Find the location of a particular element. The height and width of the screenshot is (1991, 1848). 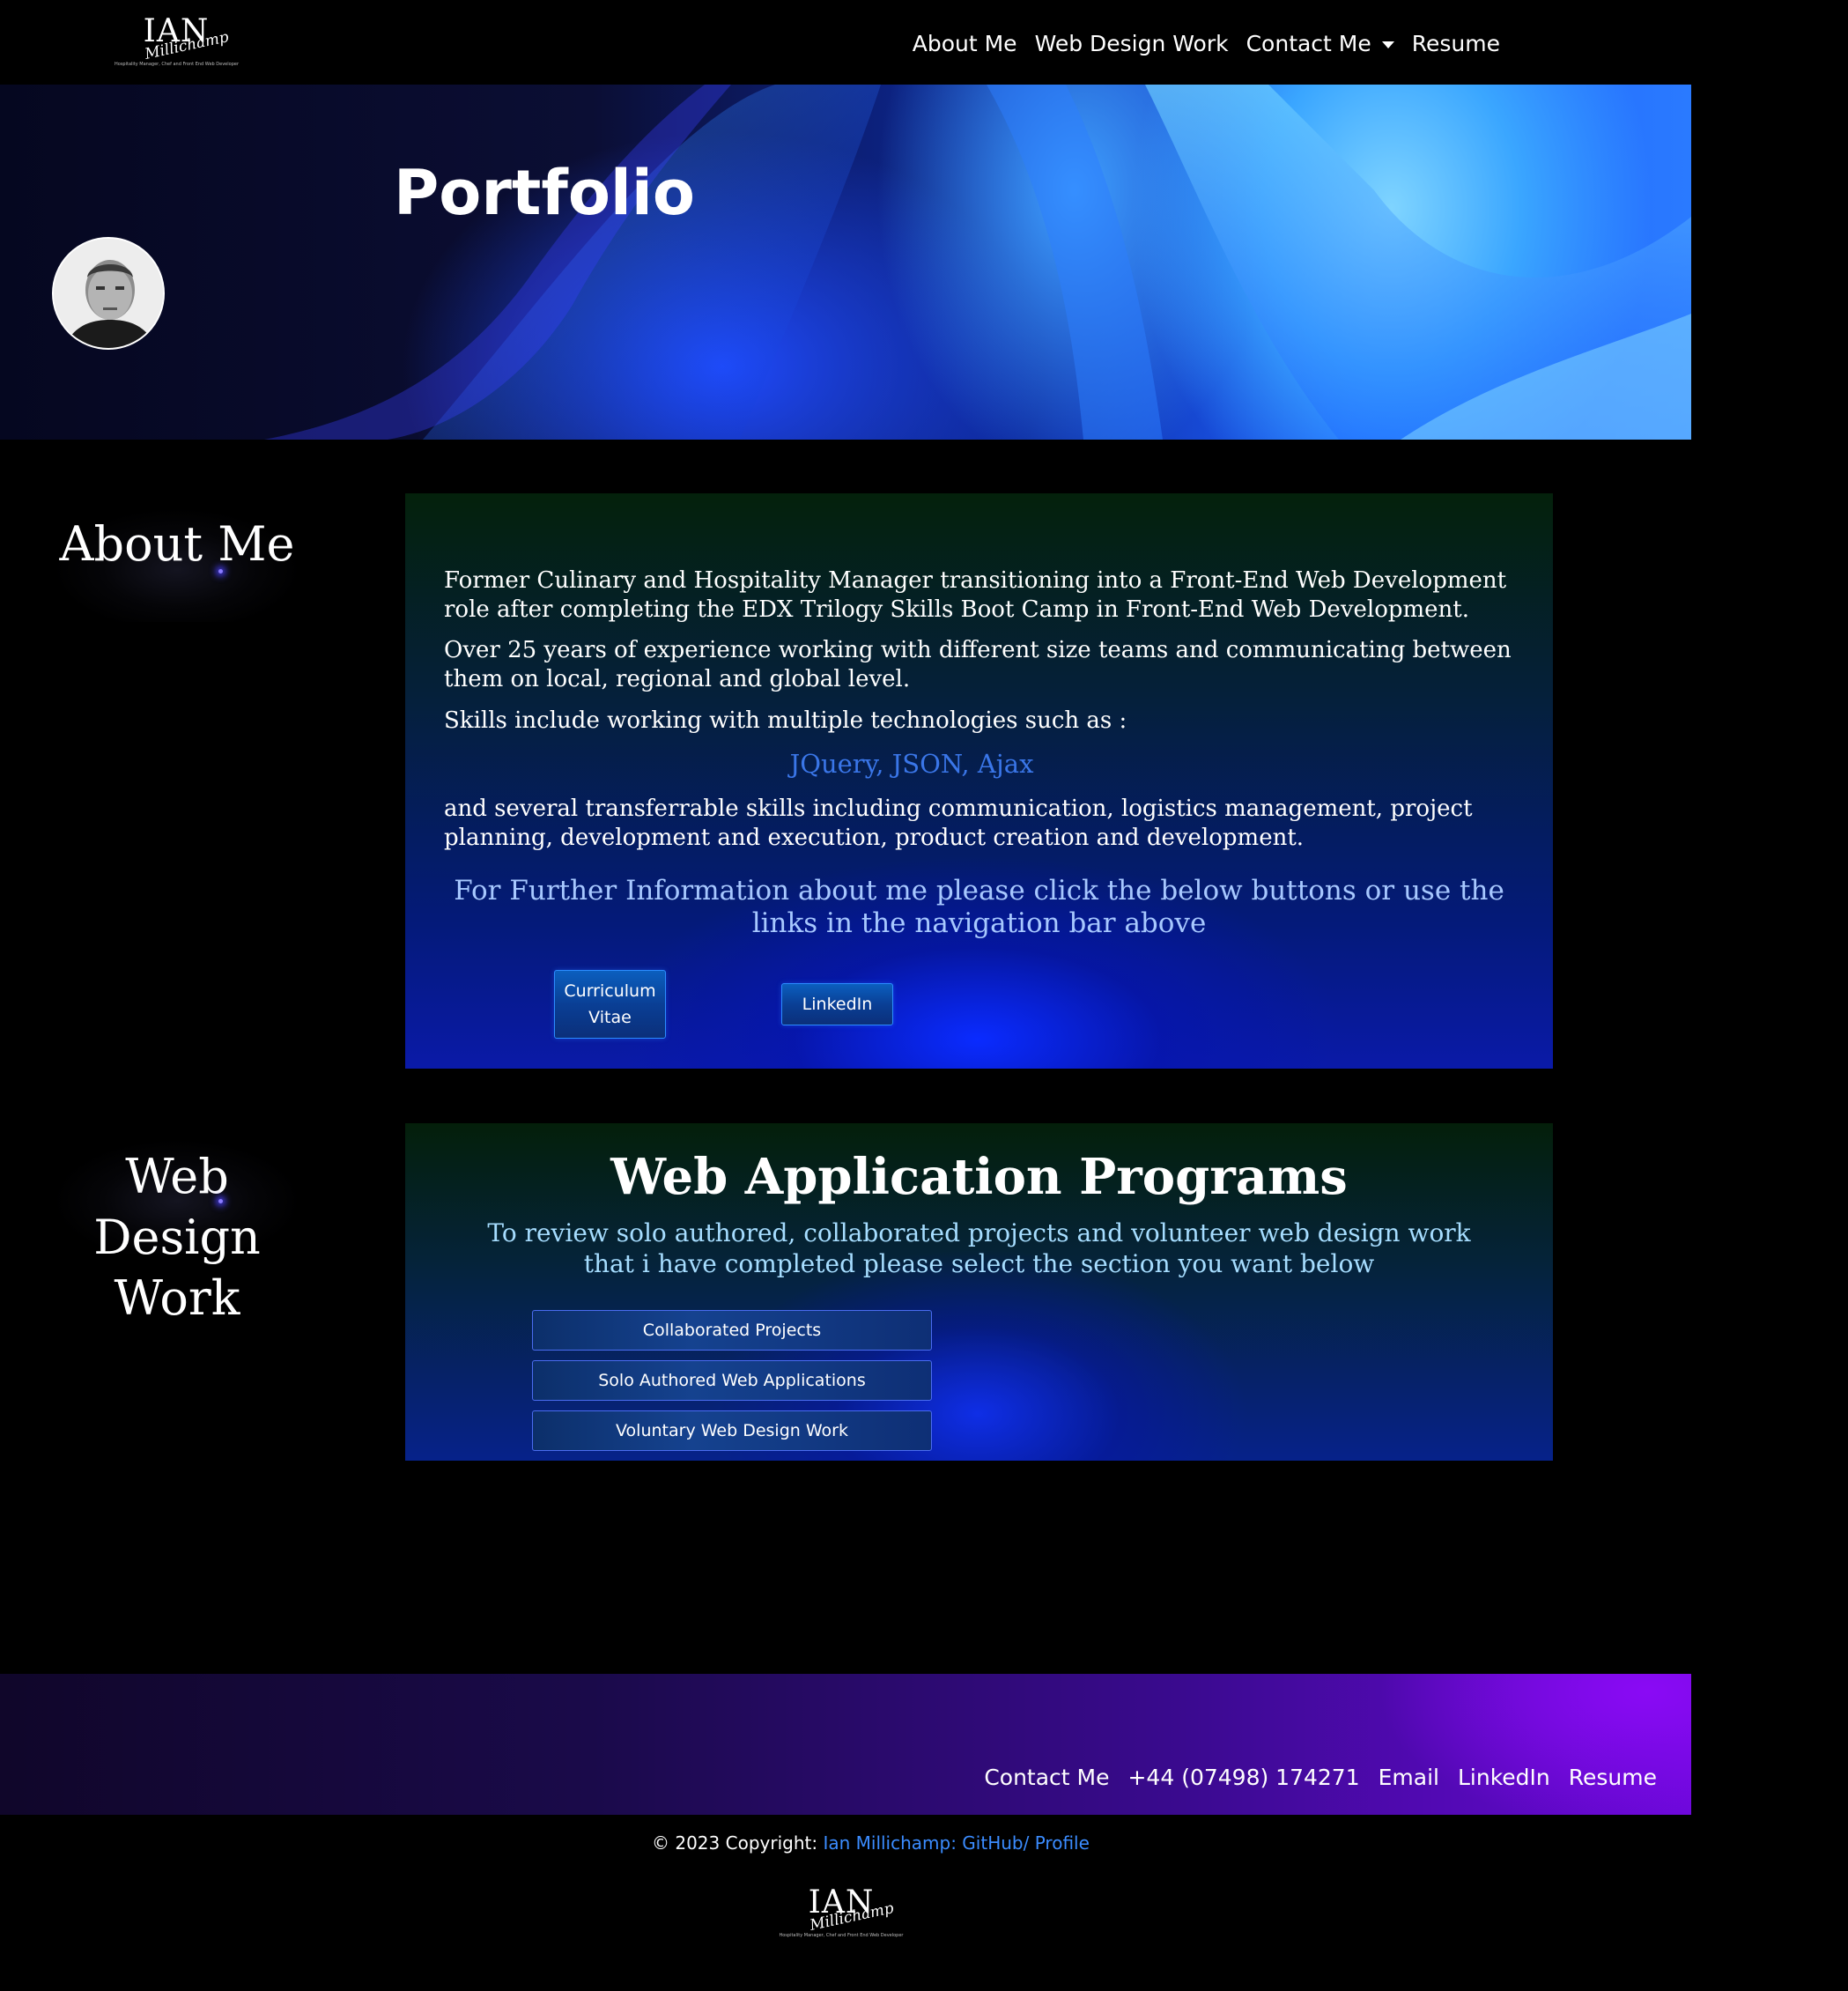

voluntary-web-design-work-button: Voluntary Web Design Work is located at coordinates (732, 1431).